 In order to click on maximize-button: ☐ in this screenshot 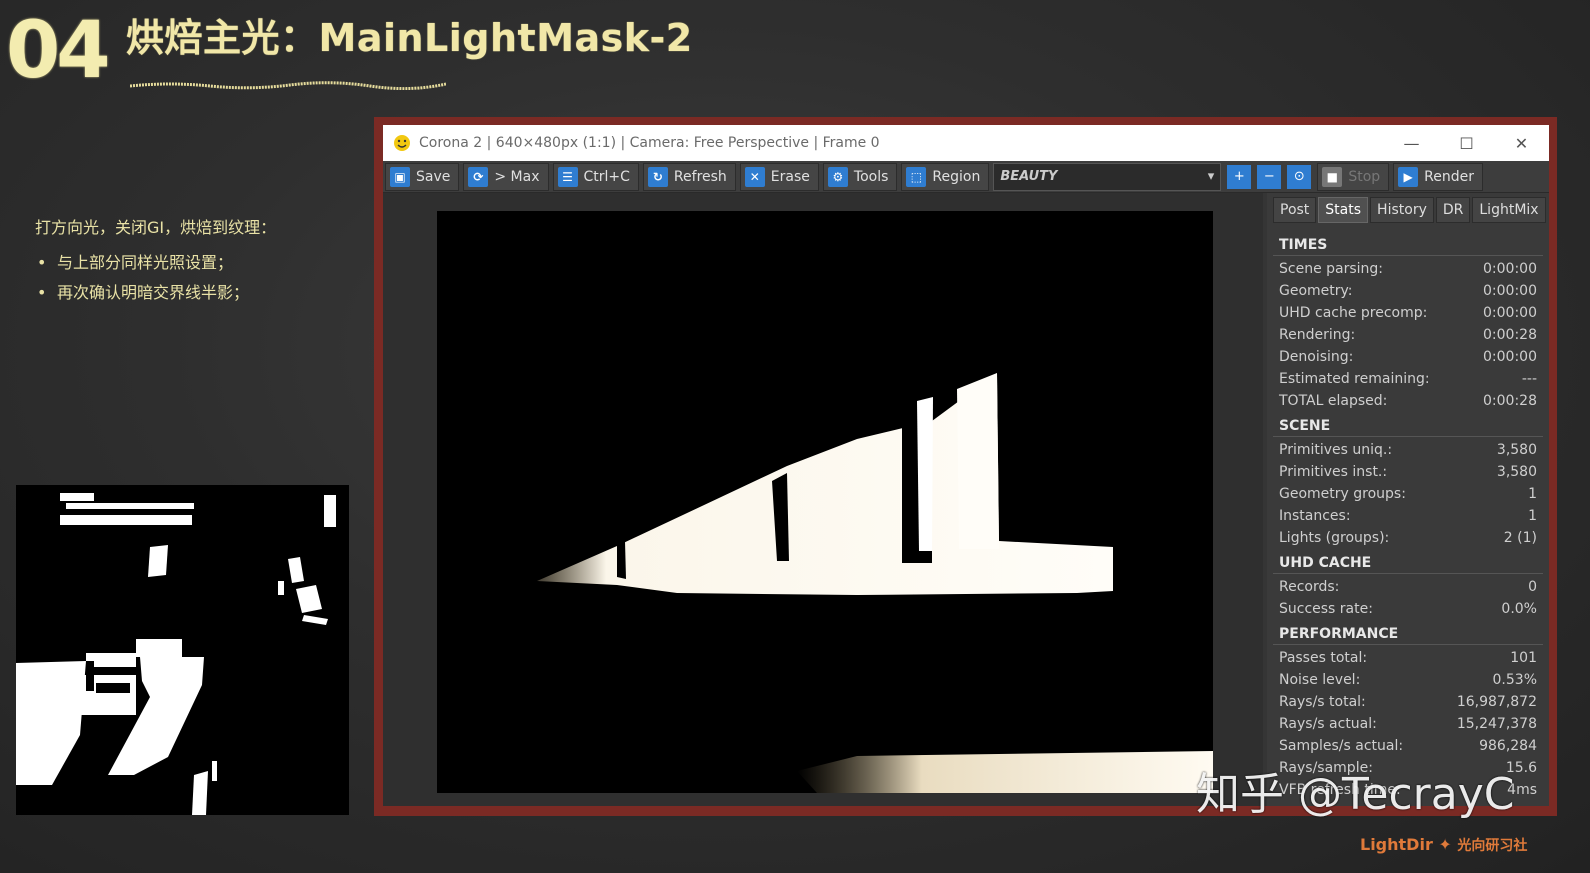, I will do `click(1466, 143)`.